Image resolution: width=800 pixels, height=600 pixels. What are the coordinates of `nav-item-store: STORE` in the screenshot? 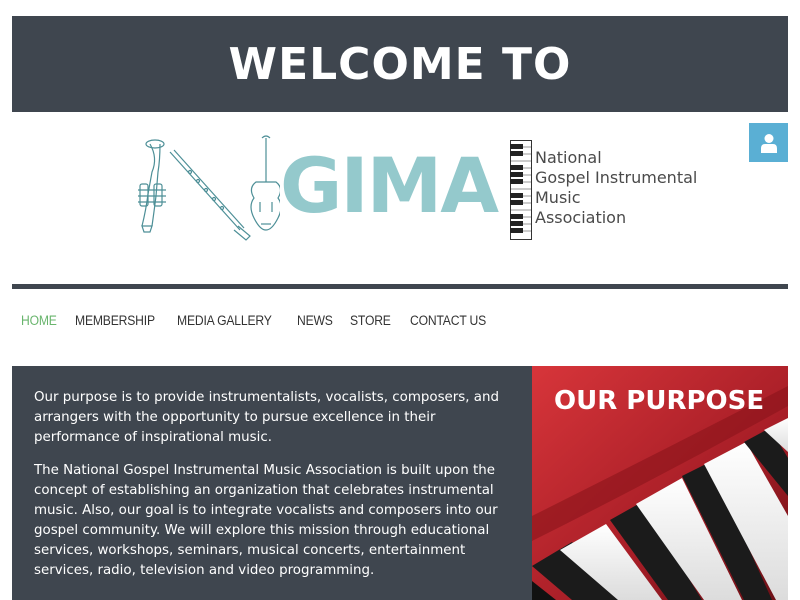 It's located at (370, 320).